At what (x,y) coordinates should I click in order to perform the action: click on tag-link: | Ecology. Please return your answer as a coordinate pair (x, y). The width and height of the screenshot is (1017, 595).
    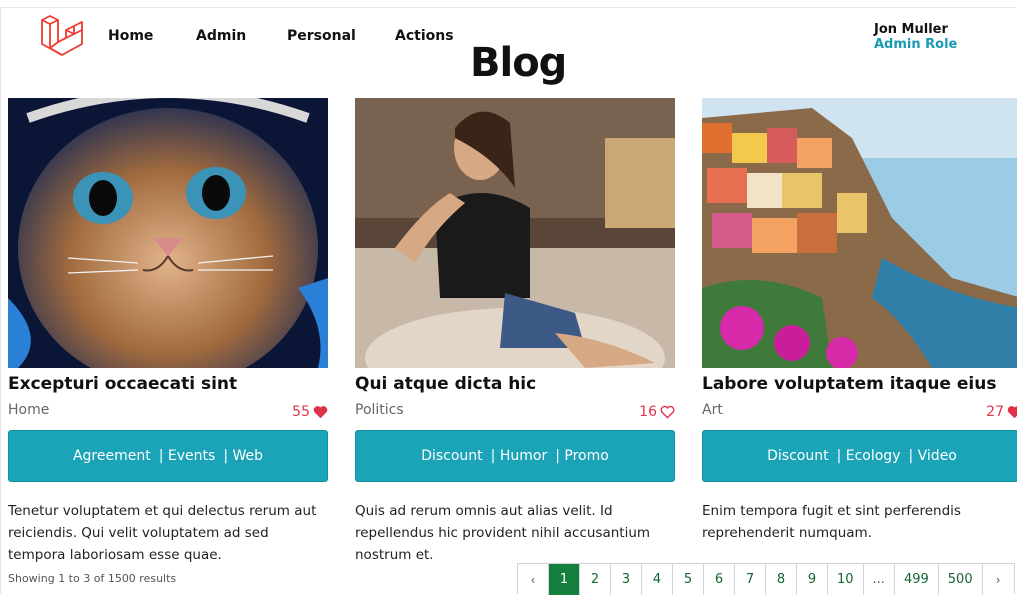
    Looking at the image, I should click on (869, 456).